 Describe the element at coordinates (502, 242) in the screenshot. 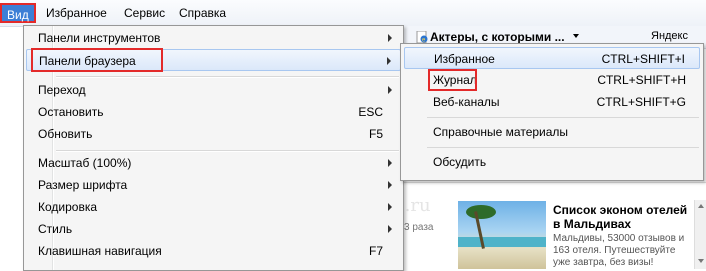

I see `sea-shape` at that location.